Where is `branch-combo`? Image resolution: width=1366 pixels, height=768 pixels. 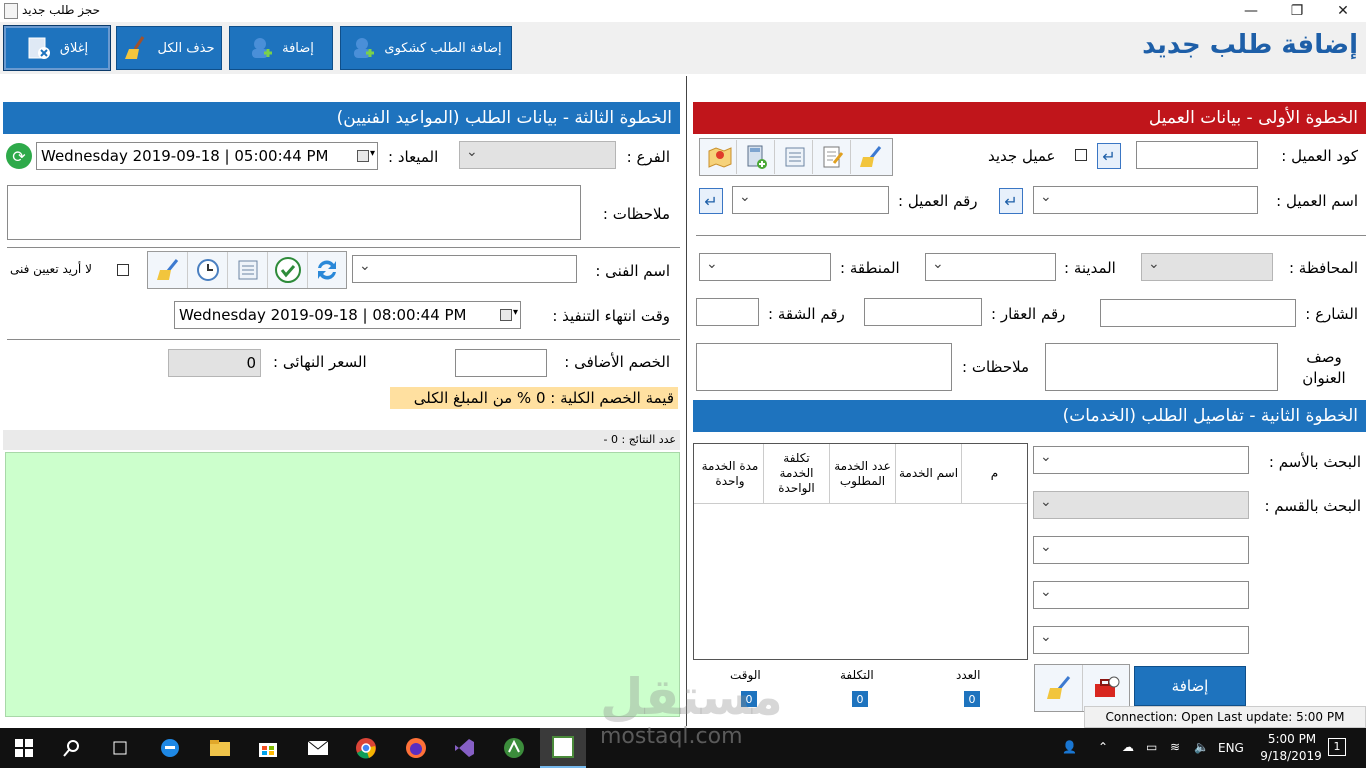 branch-combo is located at coordinates (537, 155).